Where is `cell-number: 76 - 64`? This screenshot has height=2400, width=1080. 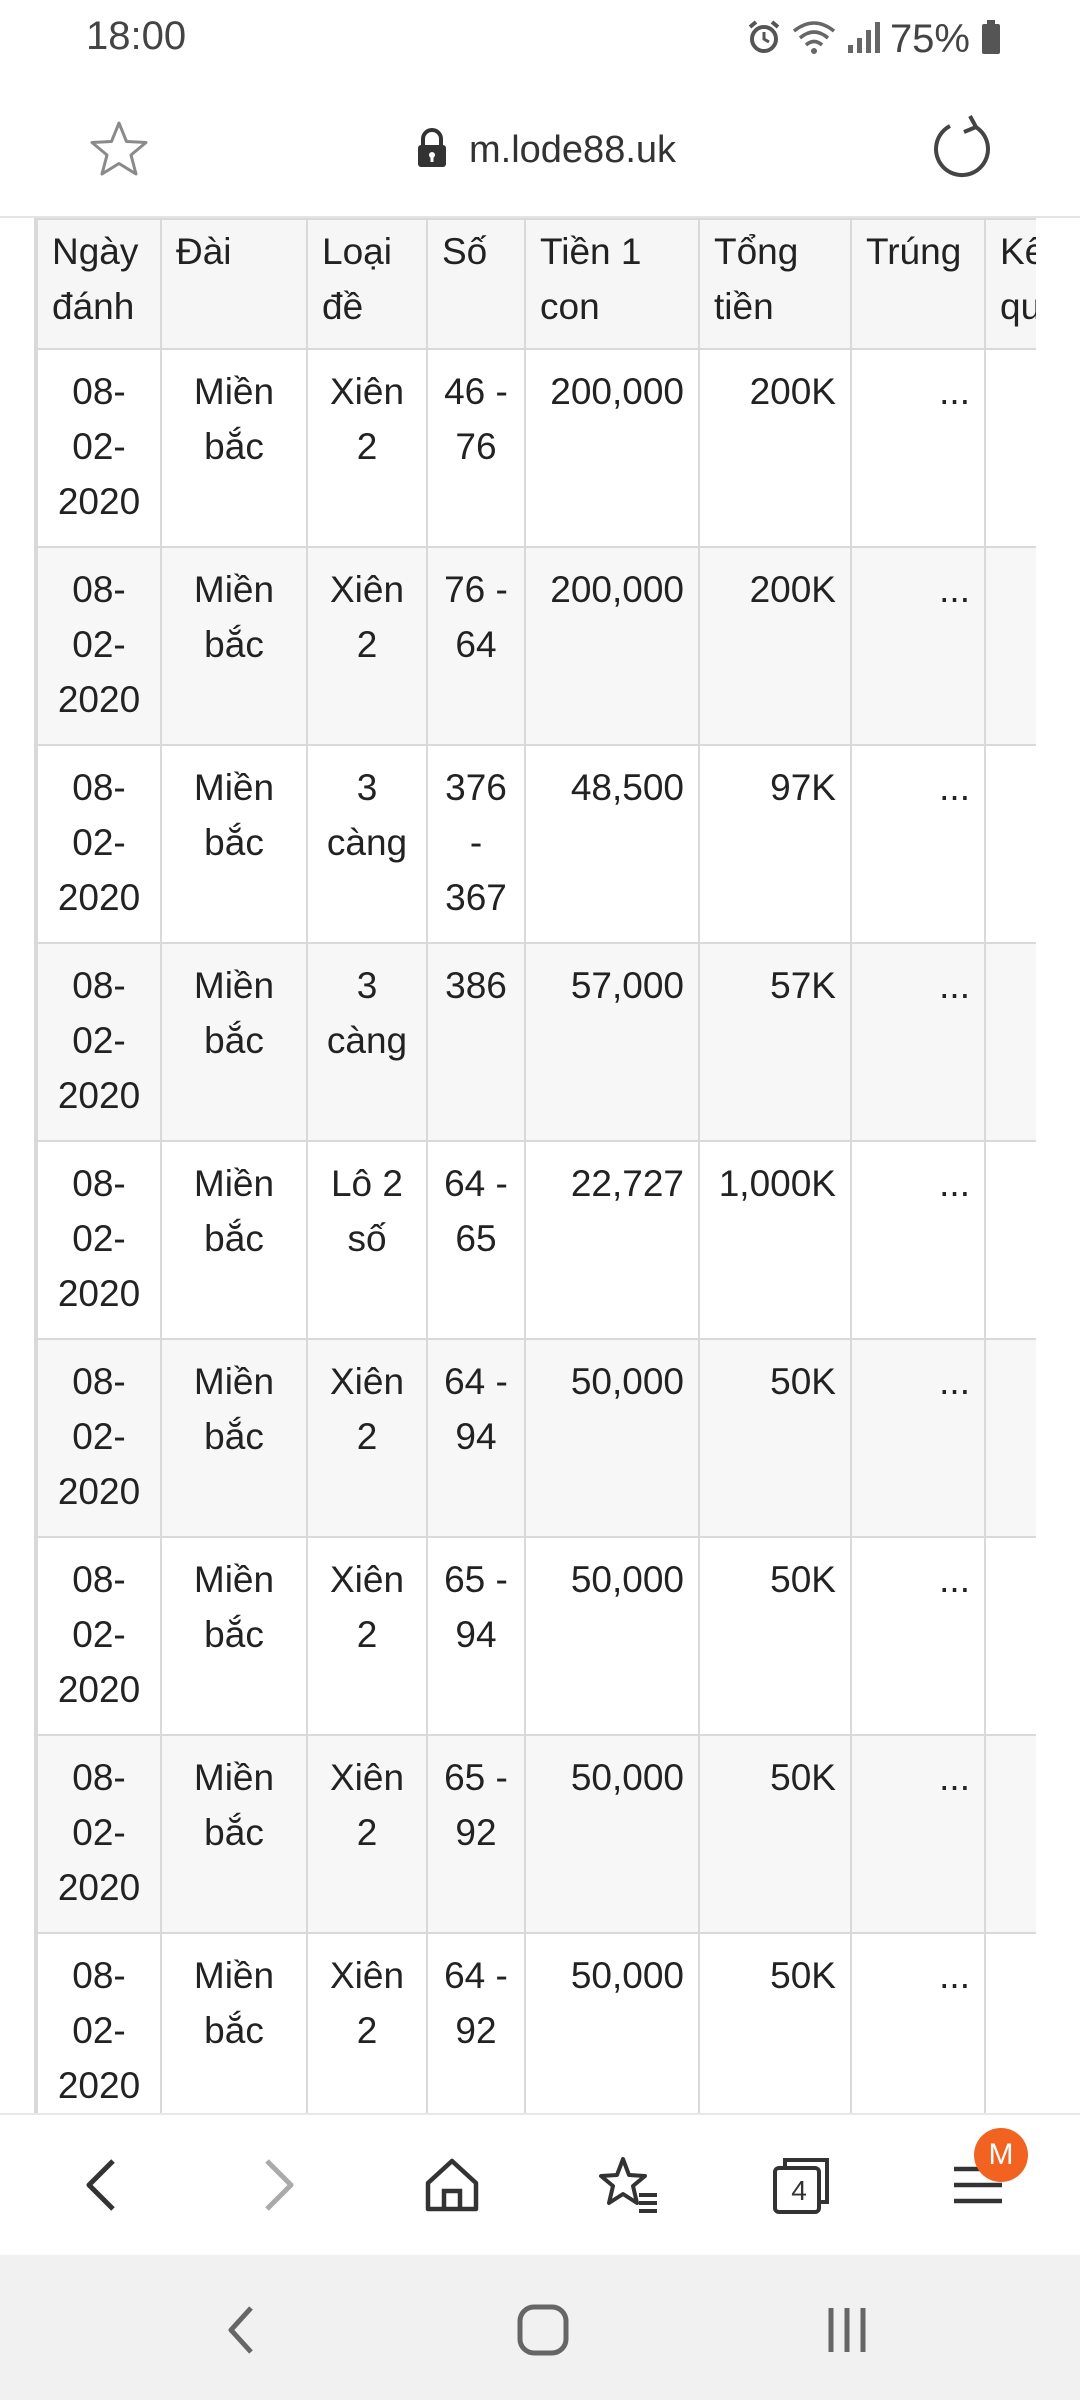
cell-number: 76 - 64 is located at coordinates (476, 646).